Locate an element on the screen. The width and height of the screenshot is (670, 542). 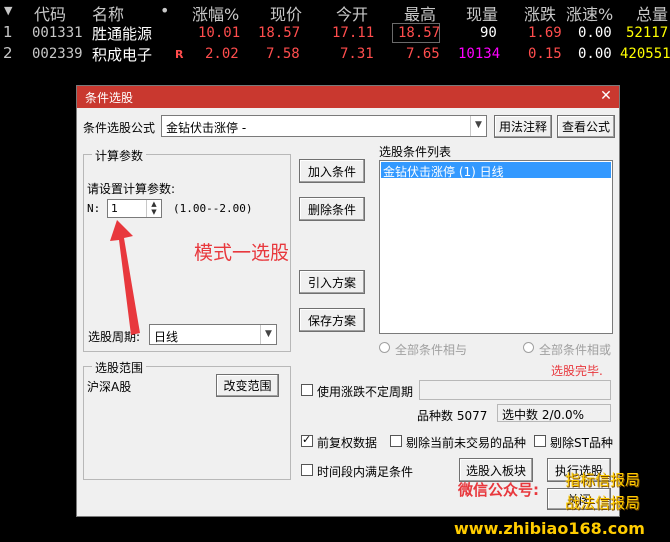
annotation-arrow is located at coordinates (125, 277).